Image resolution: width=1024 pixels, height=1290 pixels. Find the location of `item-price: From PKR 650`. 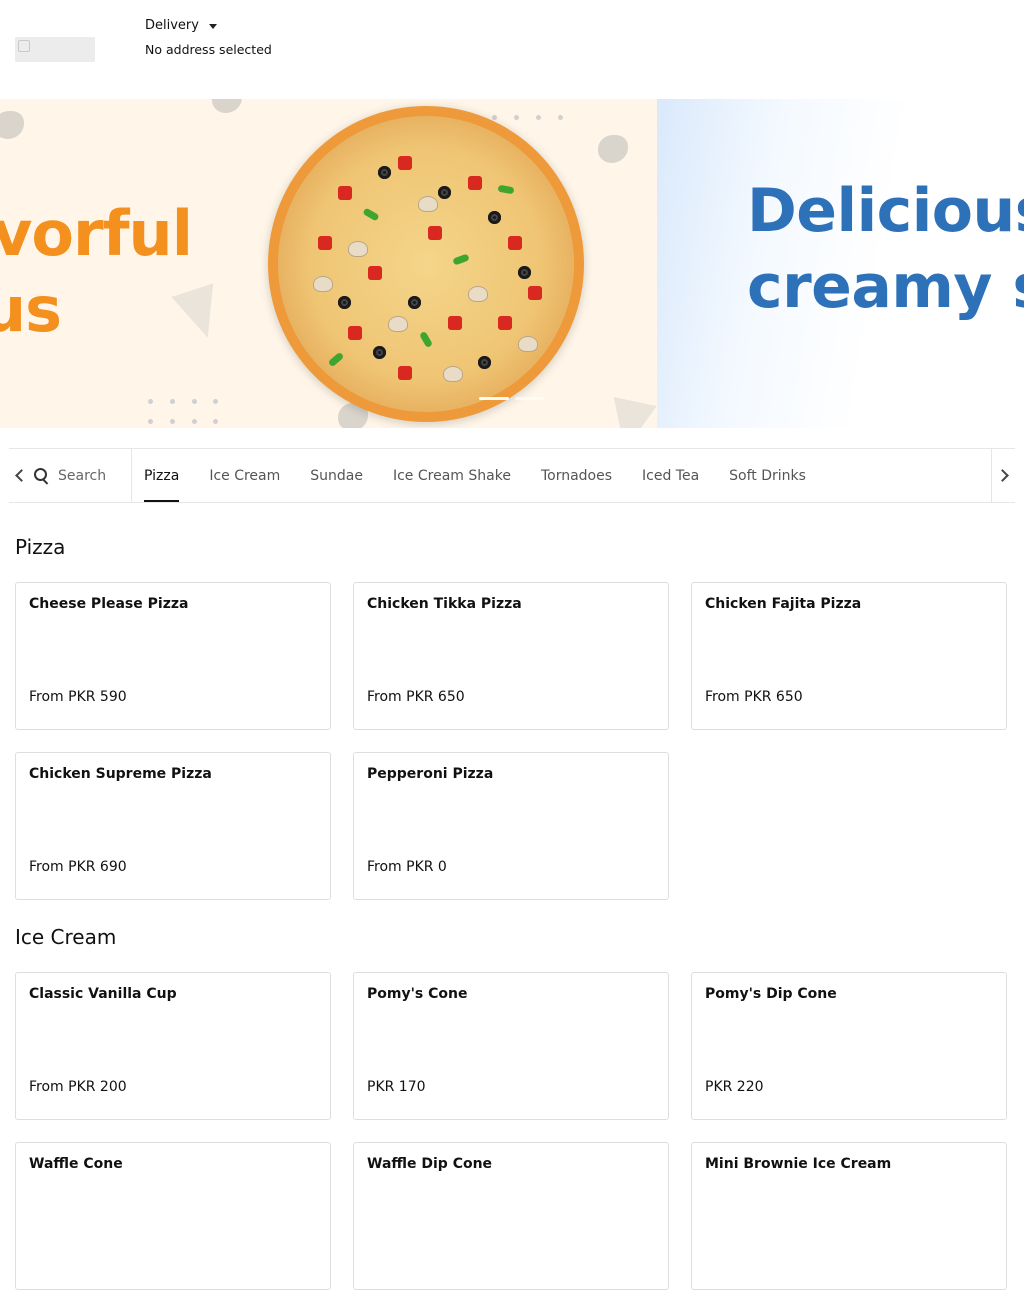

item-price: From PKR 650 is located at coordinates (416, 697).